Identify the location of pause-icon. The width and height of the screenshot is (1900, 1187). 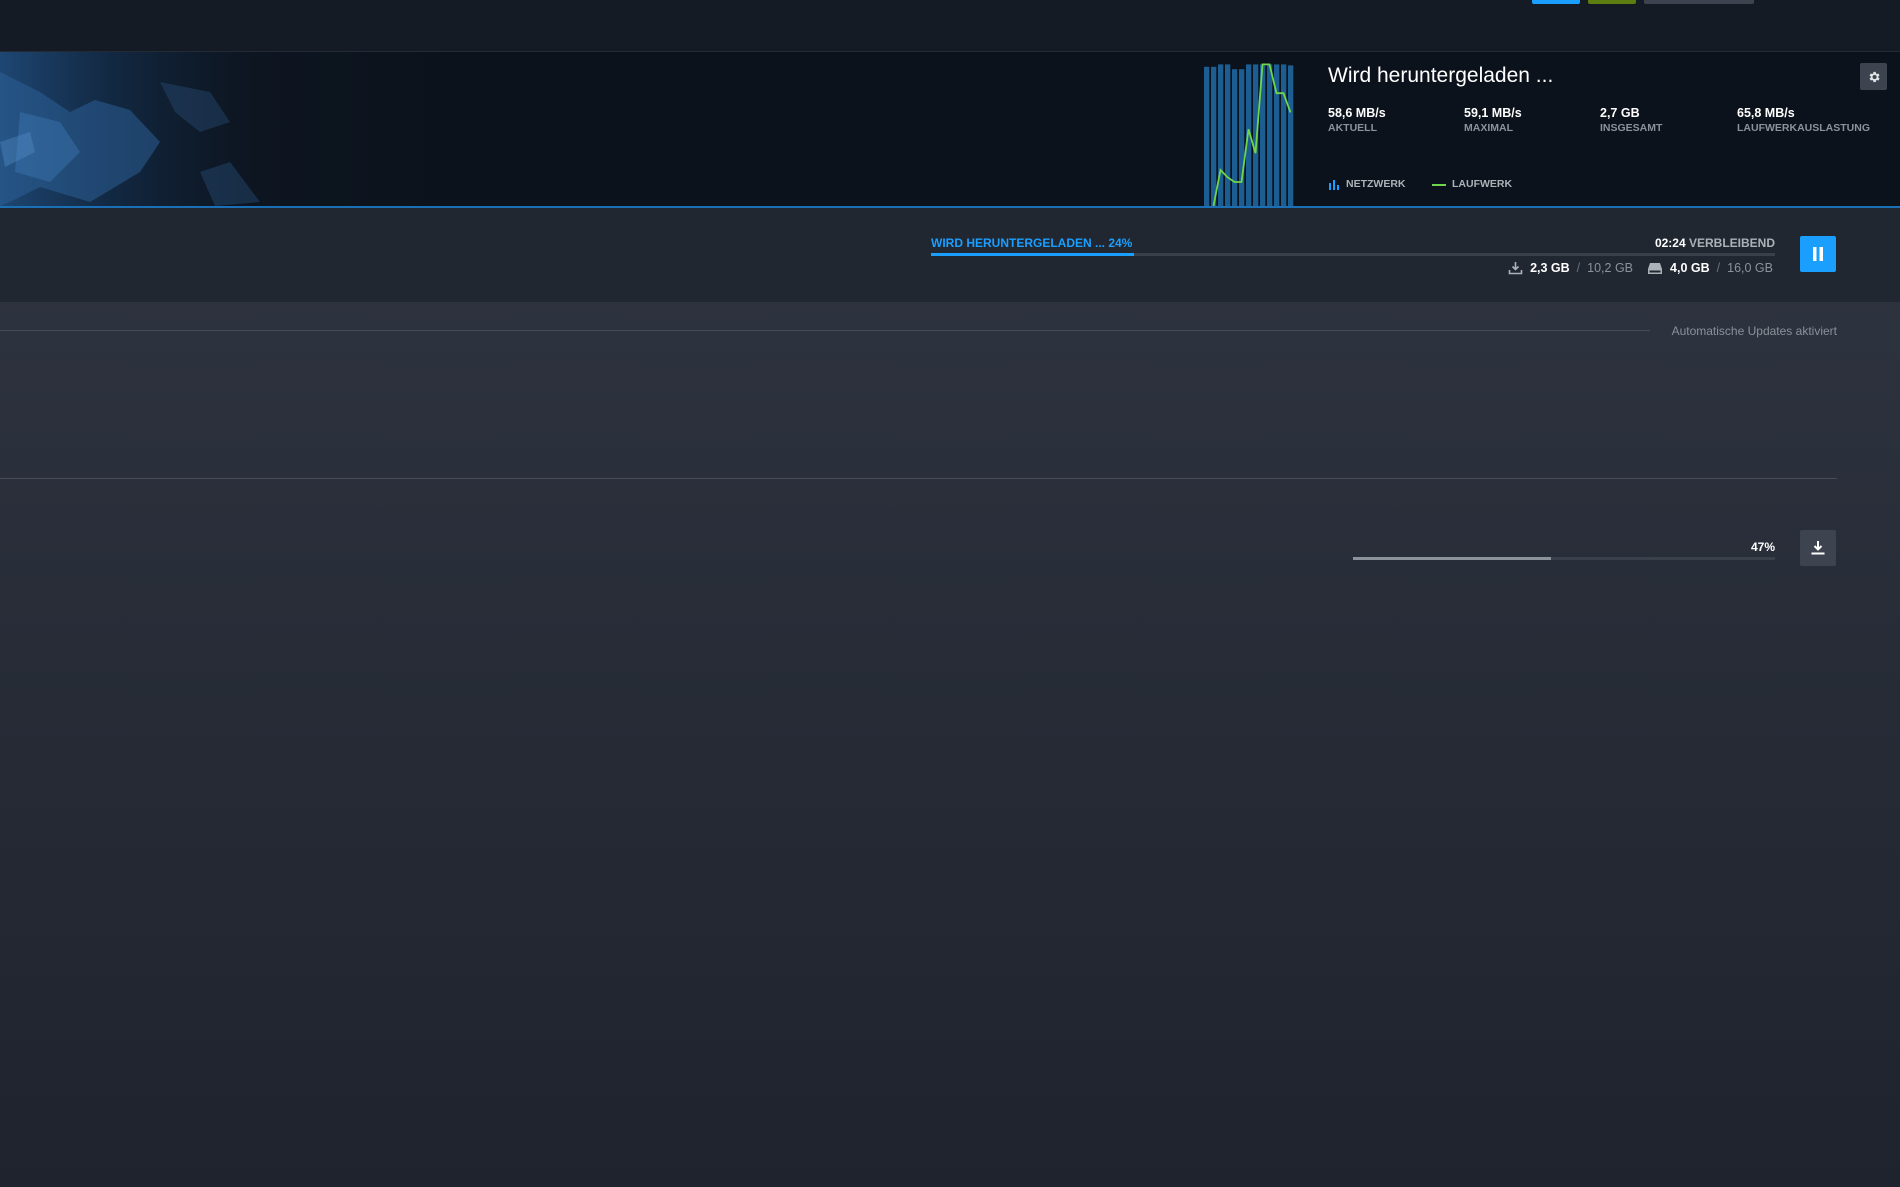
(1818, 254).